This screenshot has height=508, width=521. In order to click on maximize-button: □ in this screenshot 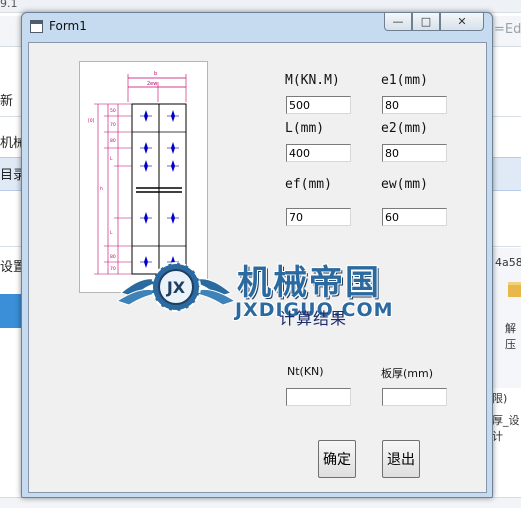, I will do `click(426, 22)`.